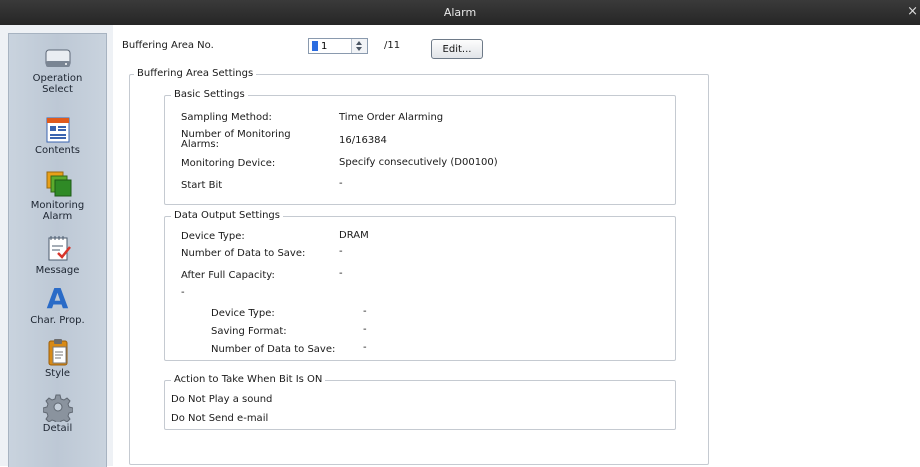 The height and width of the screenshot is (467, 920). I want to click on sidebar-item-char-prop: A Char. Prop., so click(57, 304).